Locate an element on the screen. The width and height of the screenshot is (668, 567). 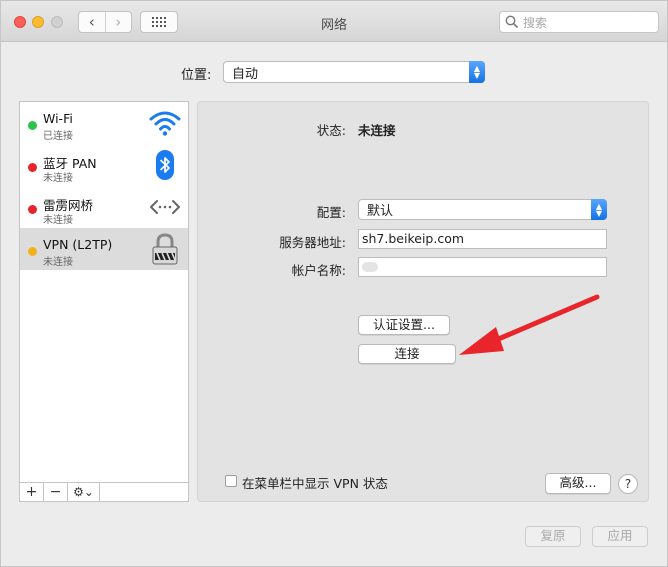
connect-button: 连接 is located at coordinates (407, 354).